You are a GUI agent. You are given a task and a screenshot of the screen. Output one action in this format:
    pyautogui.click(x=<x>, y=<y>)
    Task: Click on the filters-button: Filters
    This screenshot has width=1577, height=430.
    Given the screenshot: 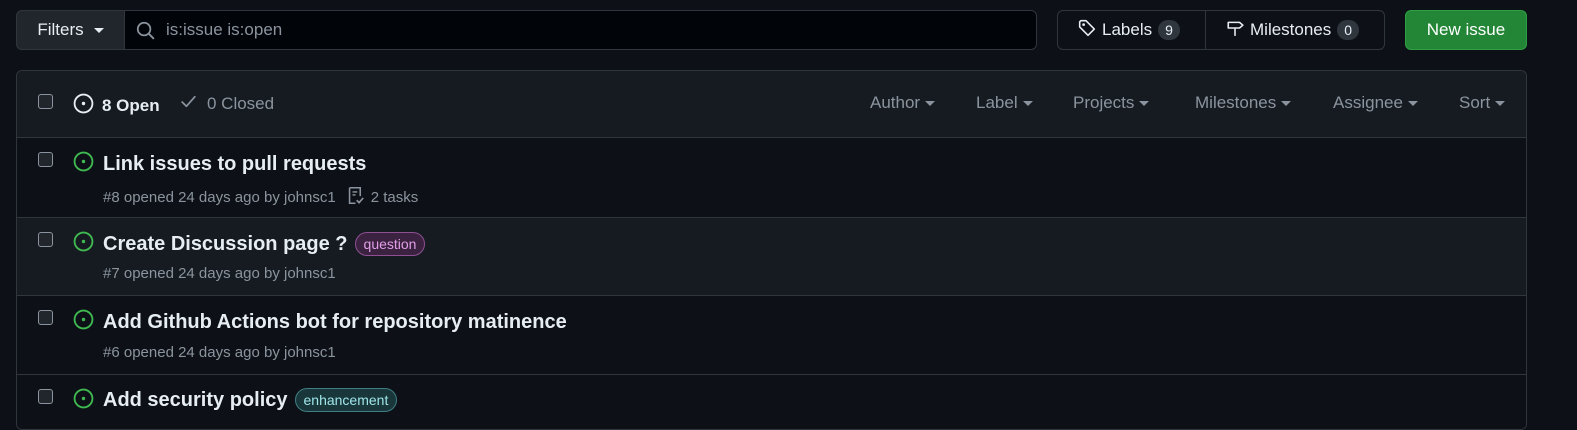 What is the action you would take?
    pyautogui.click(x=70, y=30)
    